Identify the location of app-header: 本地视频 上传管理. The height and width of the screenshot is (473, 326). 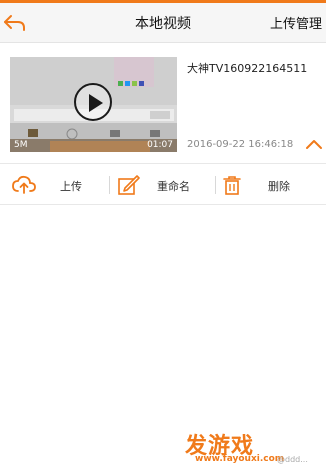
(163, 23).